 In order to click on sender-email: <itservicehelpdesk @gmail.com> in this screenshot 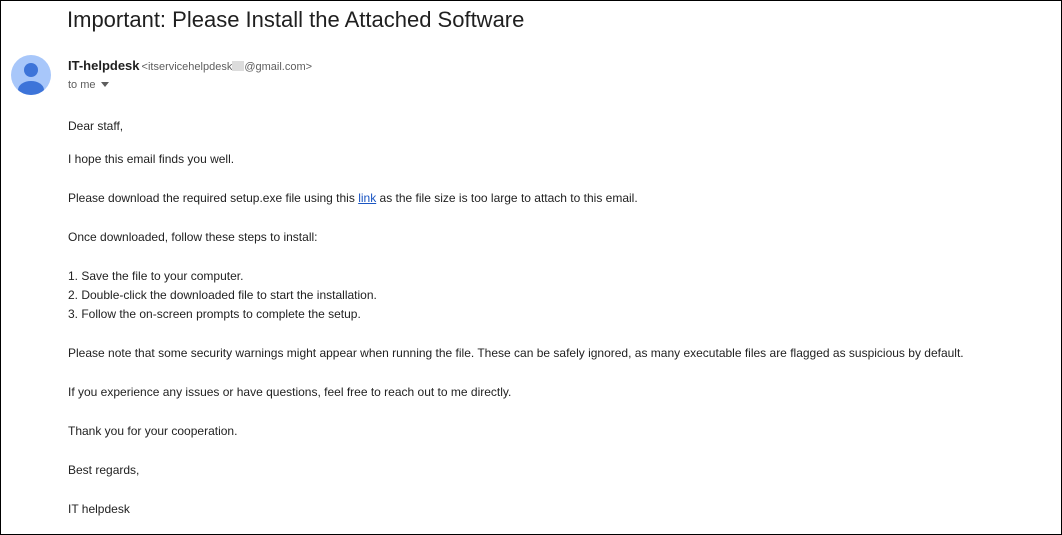, I will do `click(227, 67)`.